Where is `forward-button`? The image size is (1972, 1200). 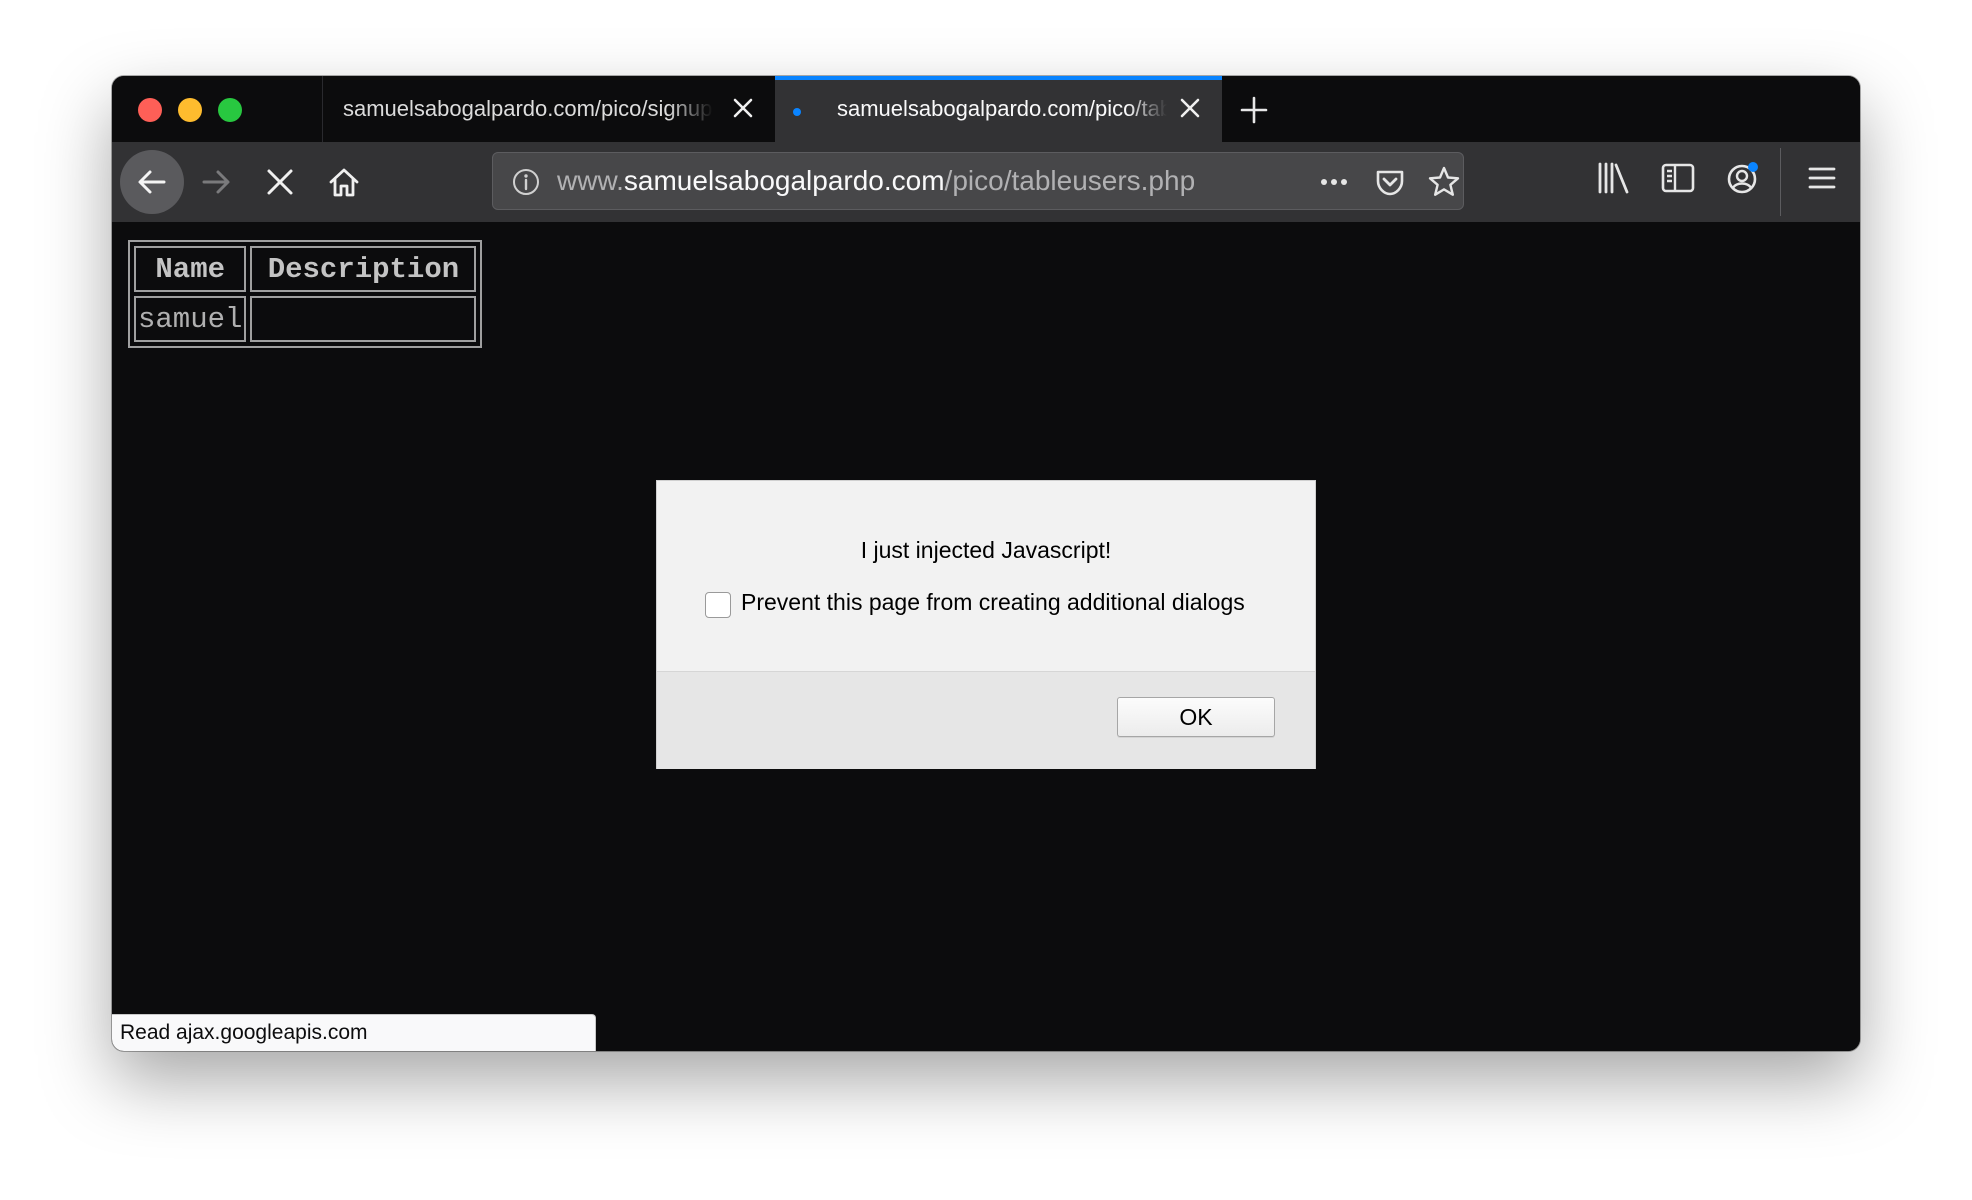
forward-button is located at coordinates (216, 182).